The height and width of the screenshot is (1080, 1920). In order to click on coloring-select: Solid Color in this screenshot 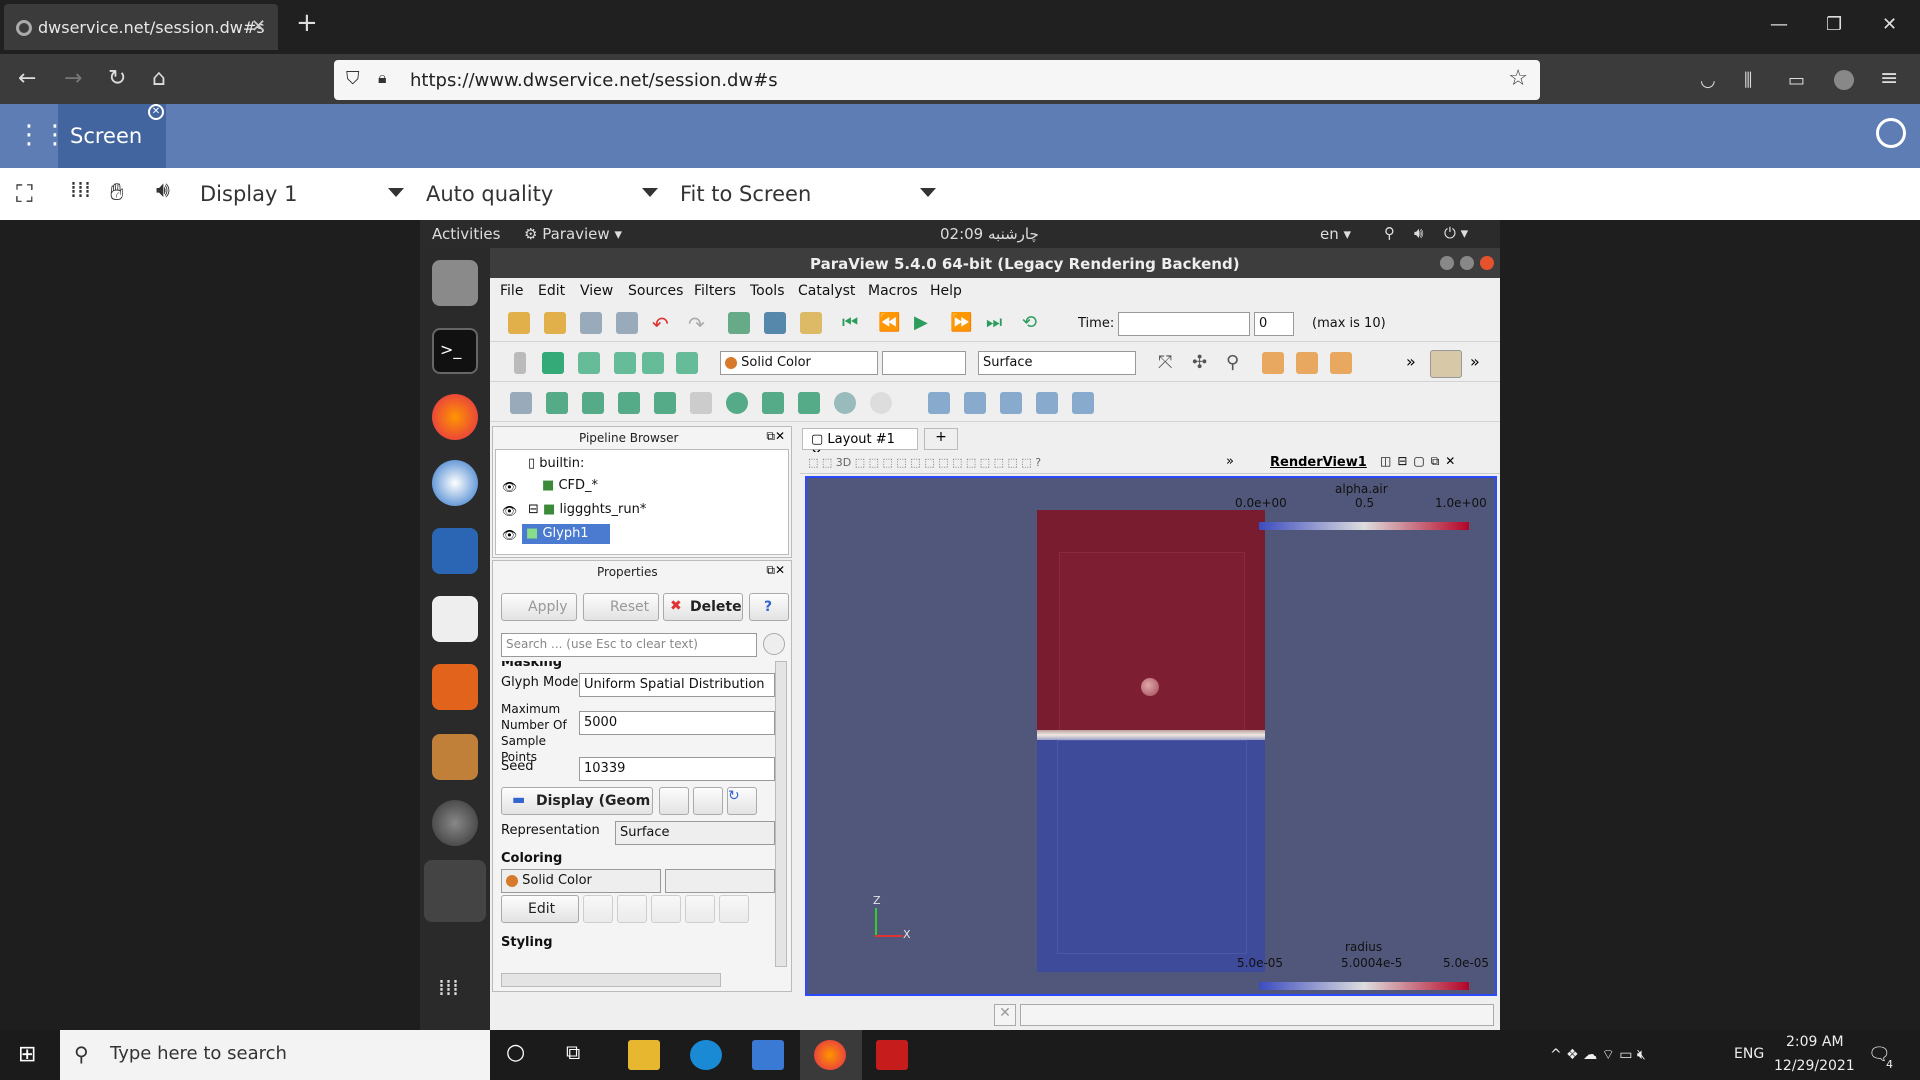, I will do `click(581, 881)`.